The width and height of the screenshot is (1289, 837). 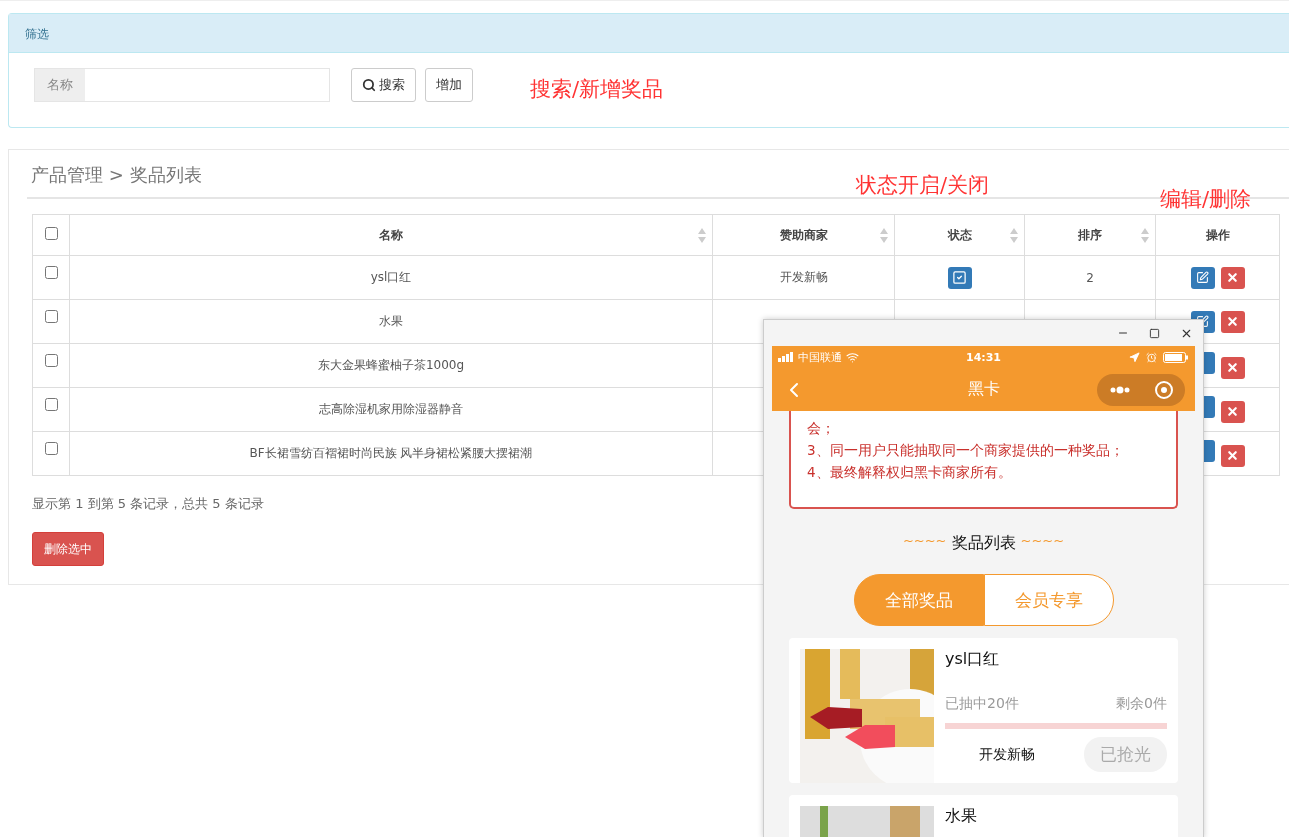 I want to click on checked-status-button, so click(x=959, y=277).